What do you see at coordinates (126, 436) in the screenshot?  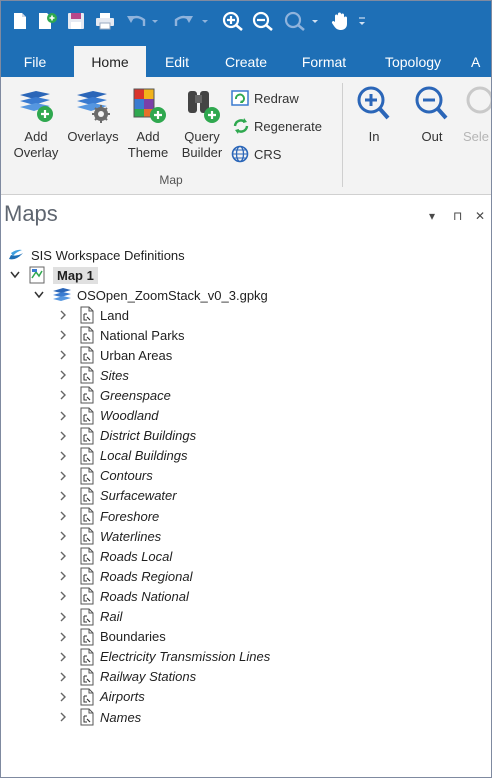 I see `layer-row: District Buildings` at bounding box center [126, 436].